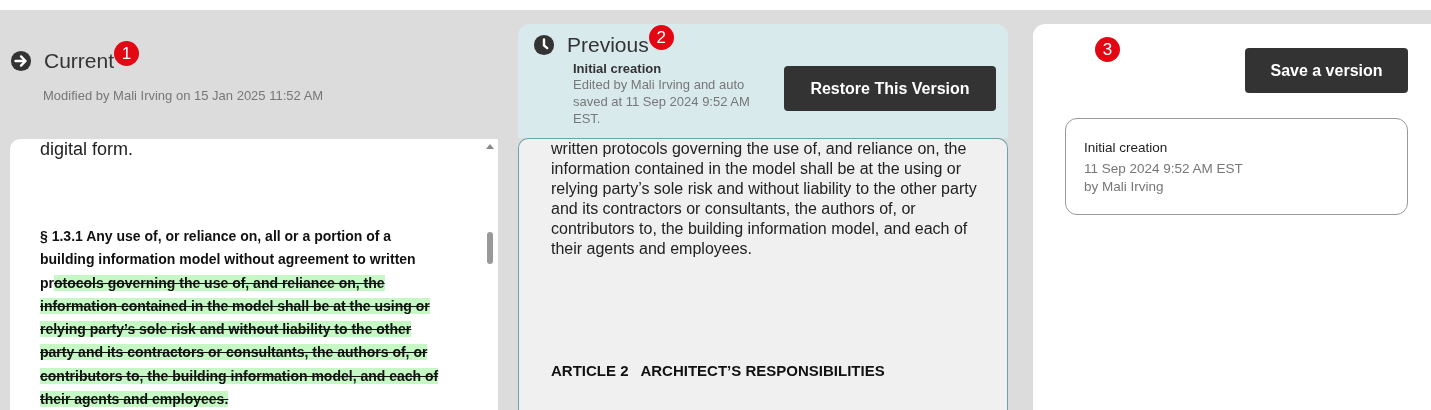 The height and width of the screenshot is (410, 1431). What do you see at coordinates (890, 88) in the screenshot?
I see `restore-button: Restore This Version` at bounding box center [890, 88].